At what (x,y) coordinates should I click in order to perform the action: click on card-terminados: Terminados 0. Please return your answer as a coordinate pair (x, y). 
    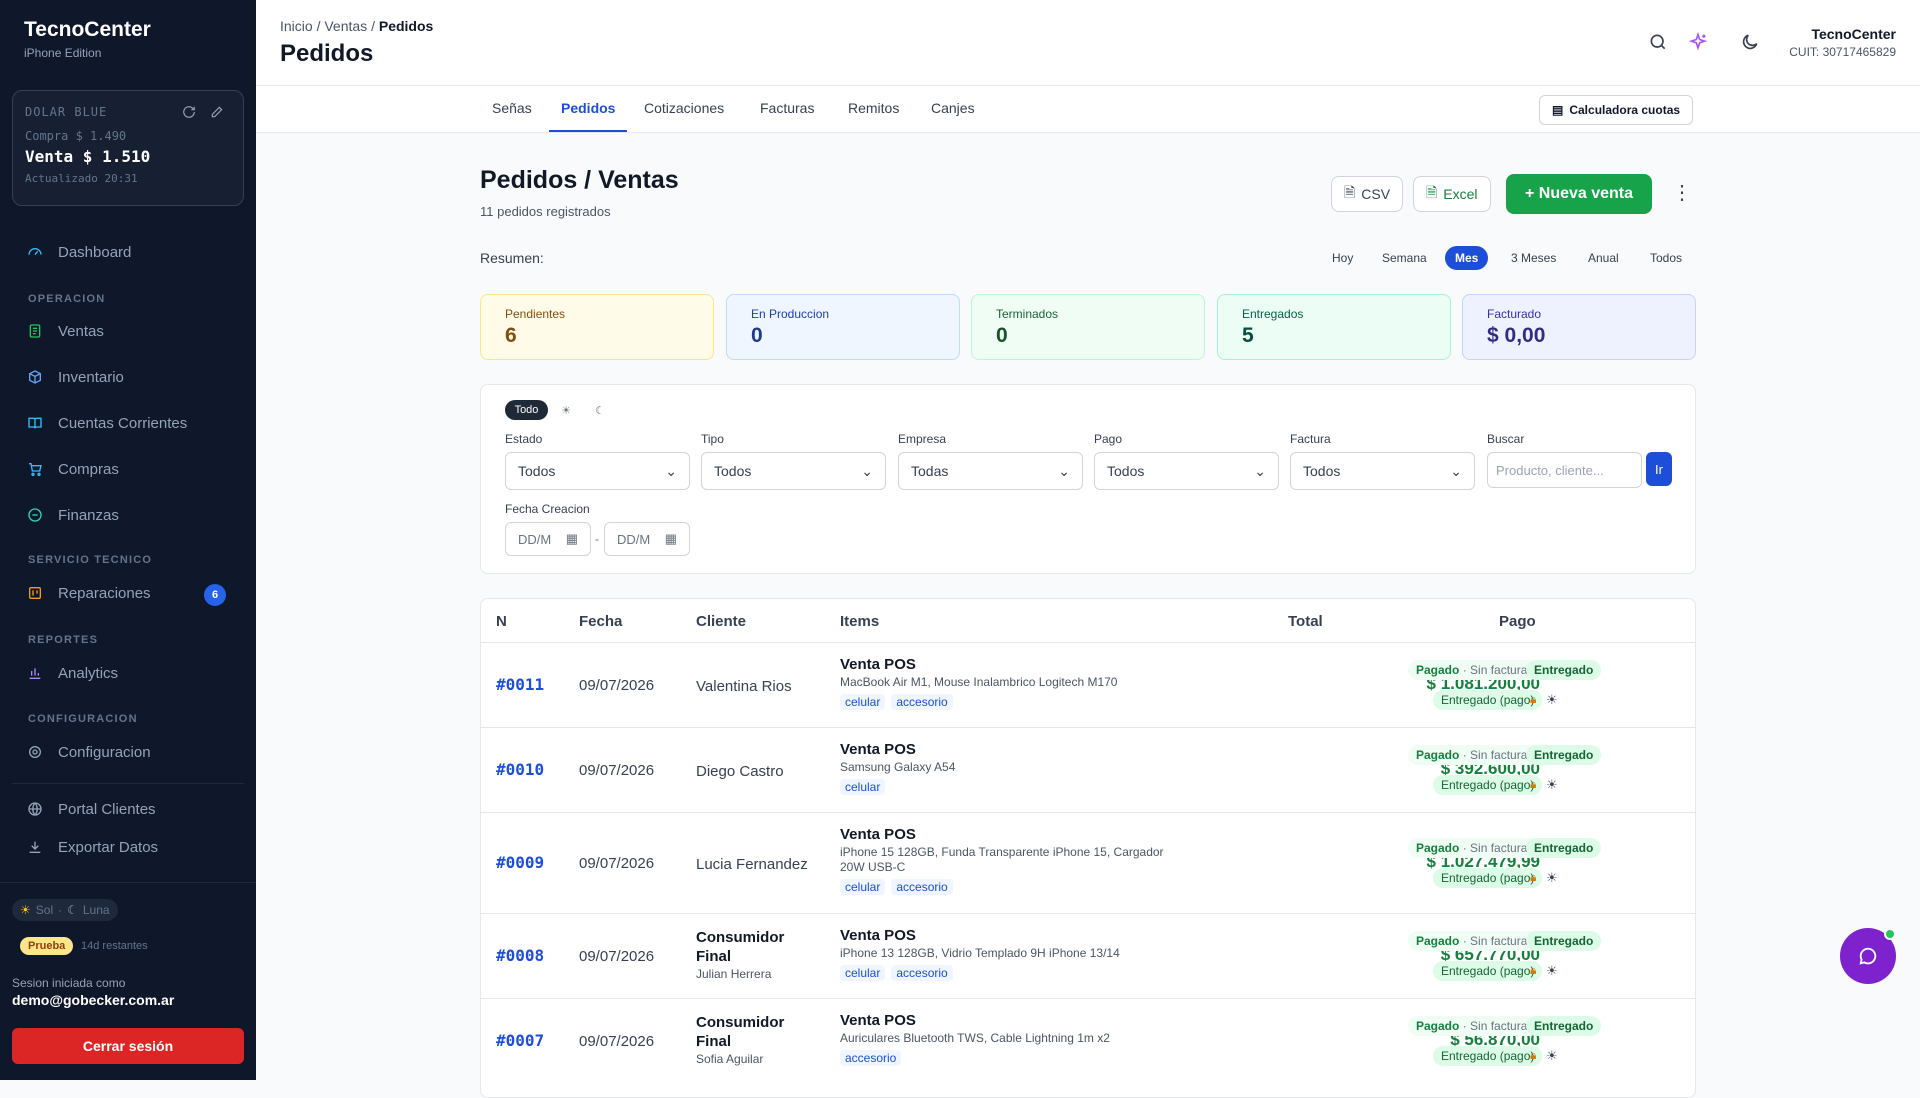
    Looking at the image, I should click on (1088, 327).